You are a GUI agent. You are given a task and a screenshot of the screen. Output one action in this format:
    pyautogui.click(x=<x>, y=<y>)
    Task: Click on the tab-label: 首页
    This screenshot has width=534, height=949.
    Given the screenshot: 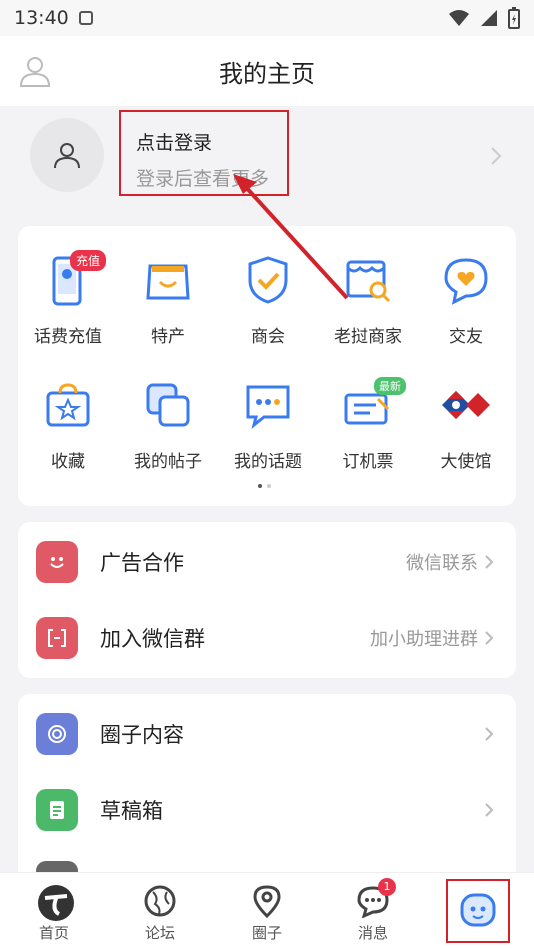 What is the action you would take?
    pyautogui.click(x=53, y=933)
    